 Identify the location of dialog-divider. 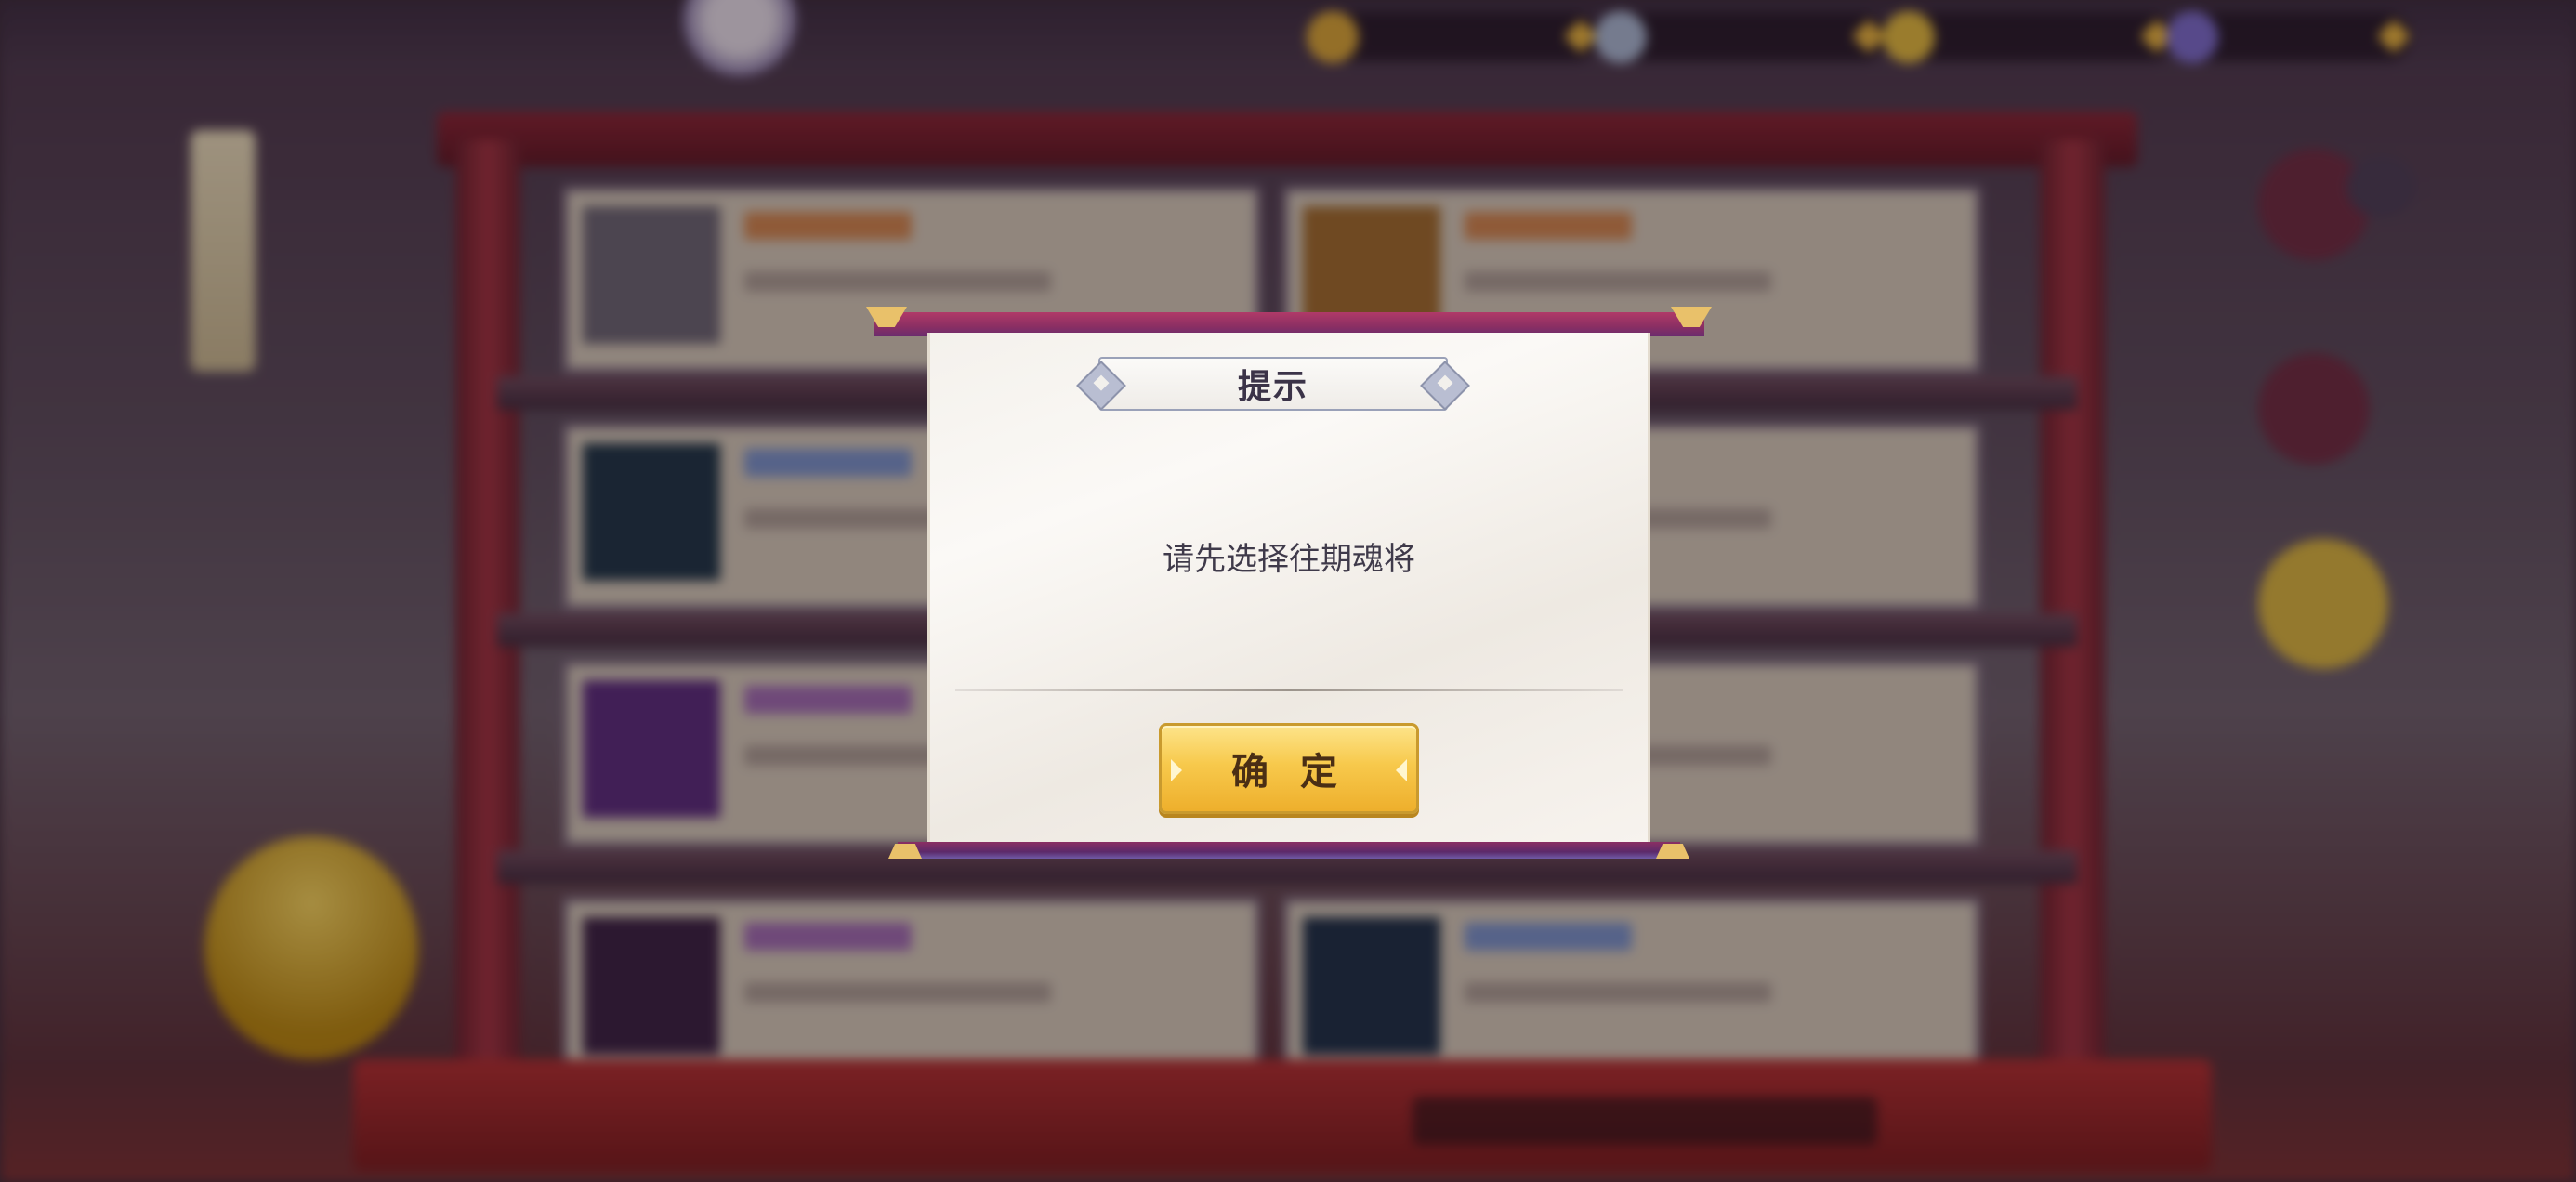
(1289, 690).